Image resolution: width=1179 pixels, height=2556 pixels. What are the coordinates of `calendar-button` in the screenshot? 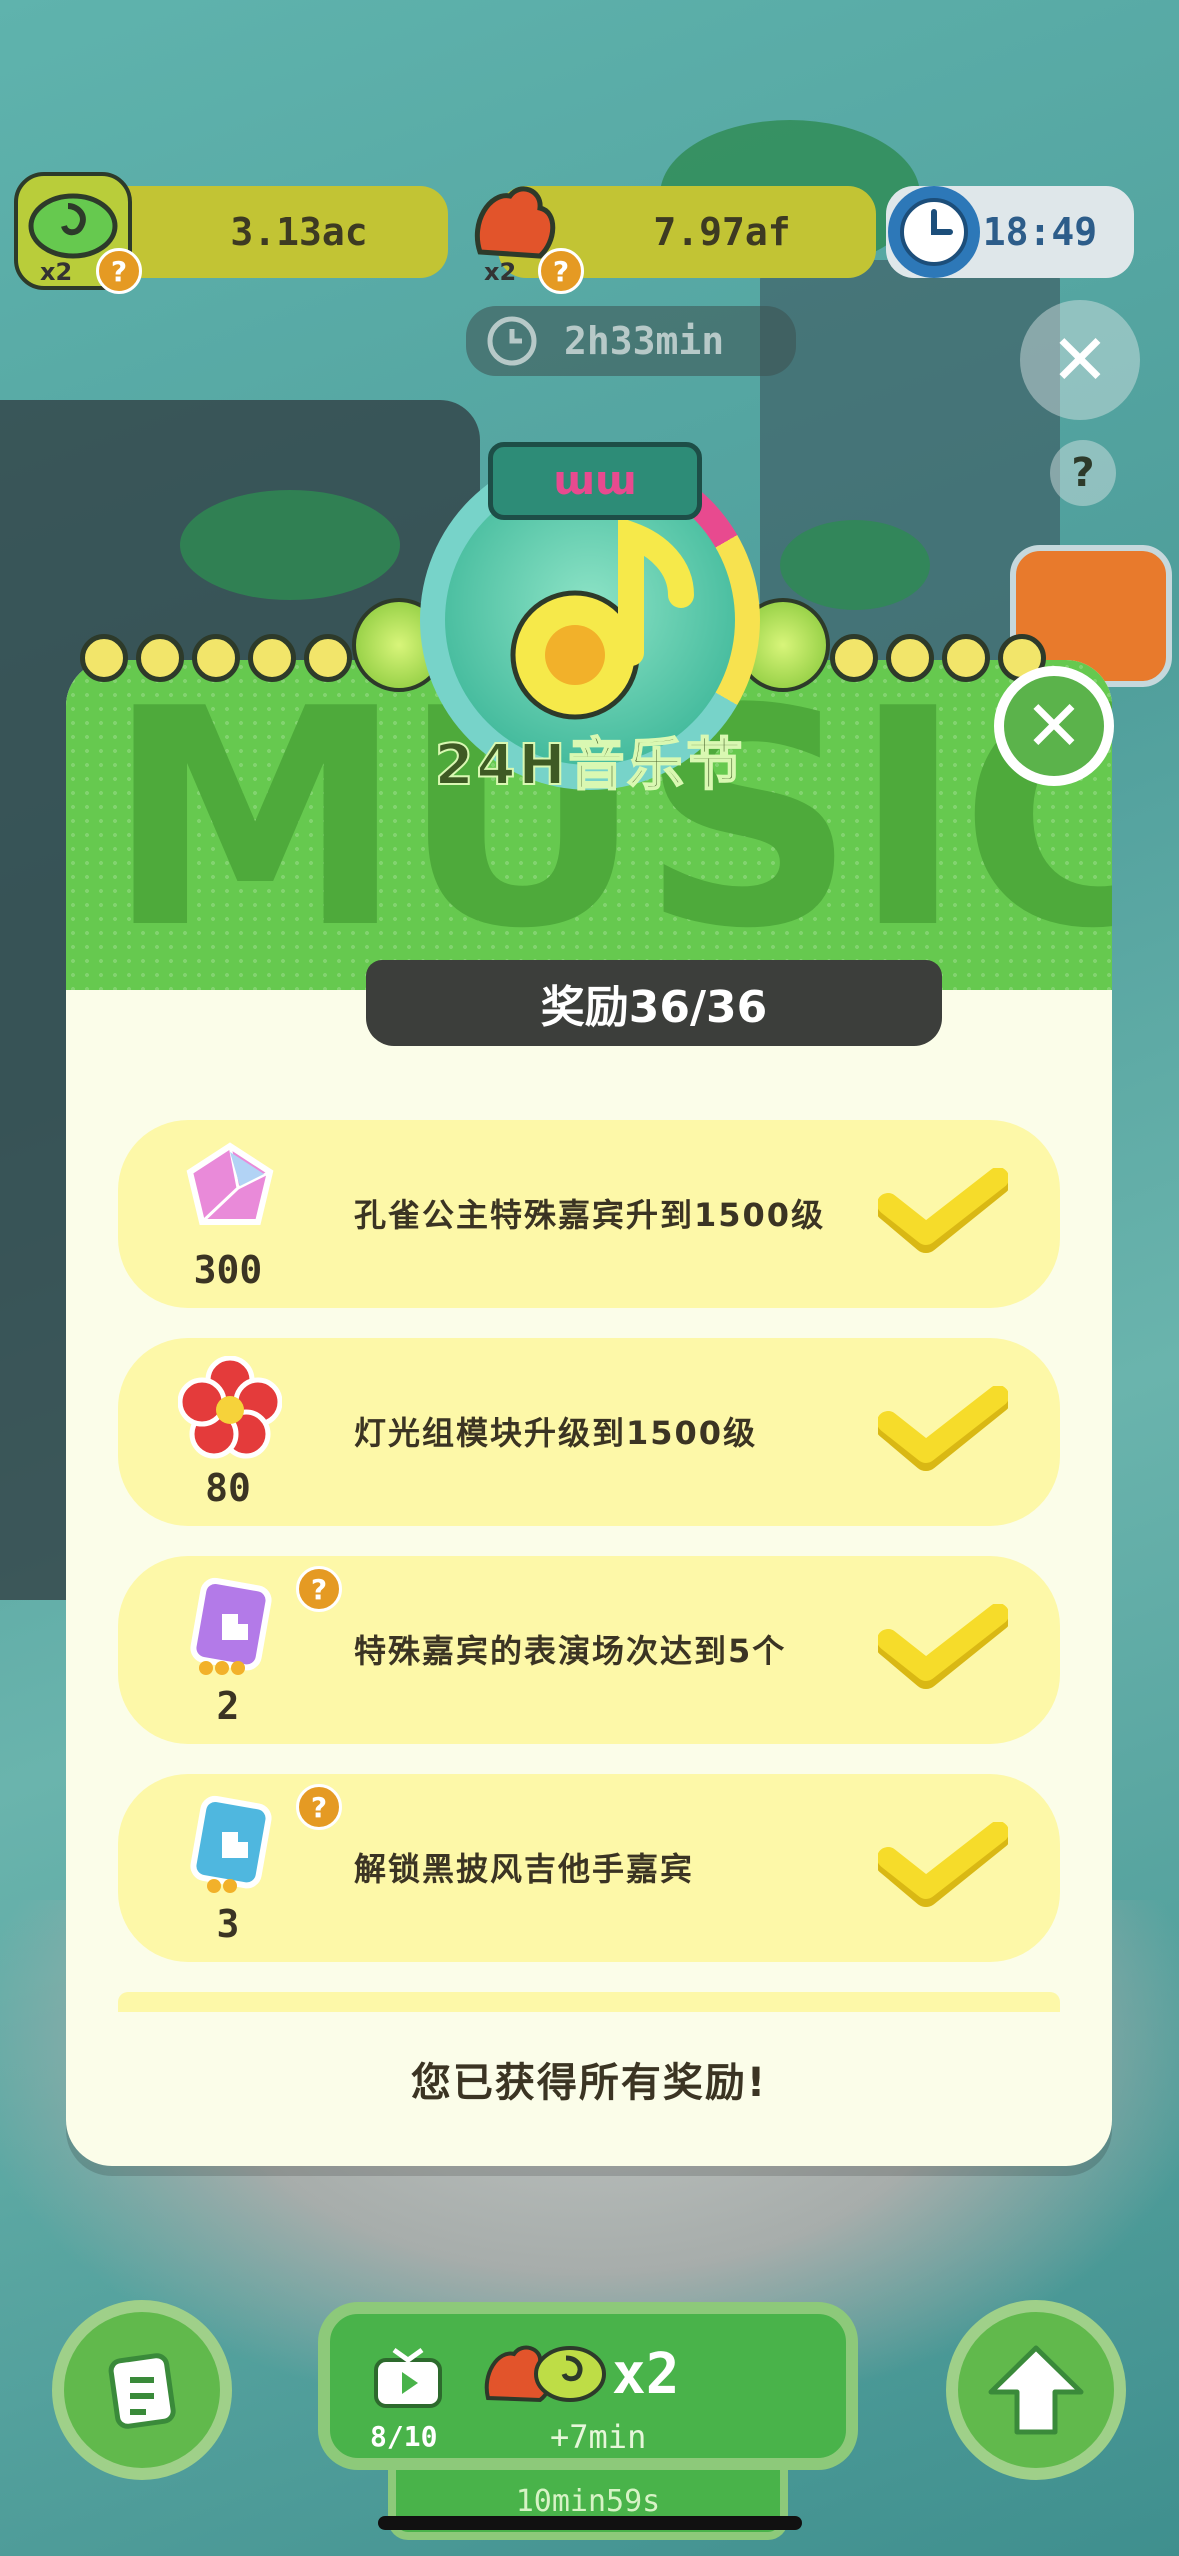 It's located at (142, 2390).